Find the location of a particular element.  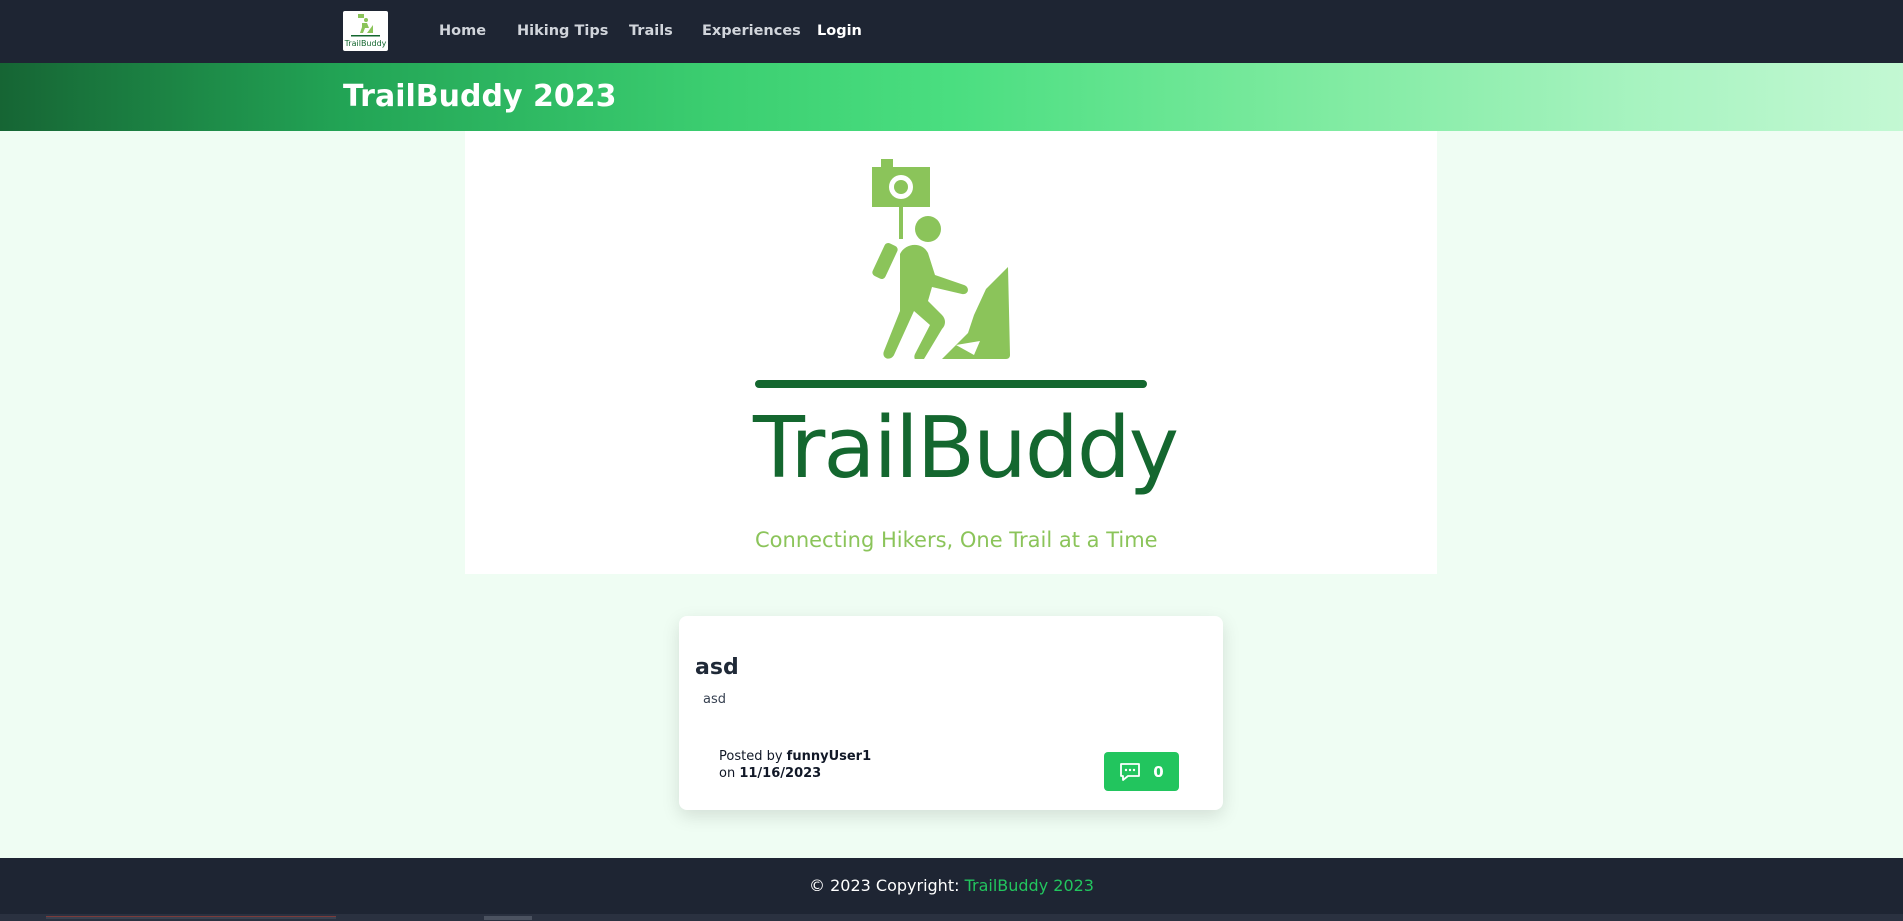

nav-link-trails: Trails is located at coordinates (651, 31).